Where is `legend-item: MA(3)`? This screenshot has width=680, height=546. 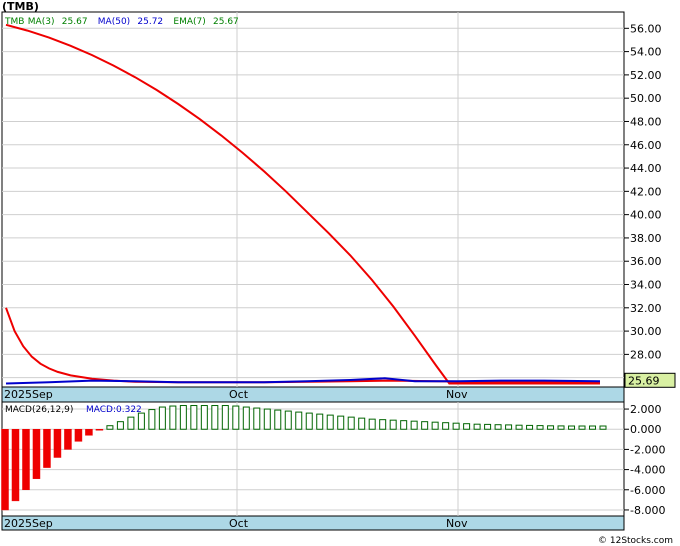 legend-item: MA(3) is located at coordinates (41, 22).